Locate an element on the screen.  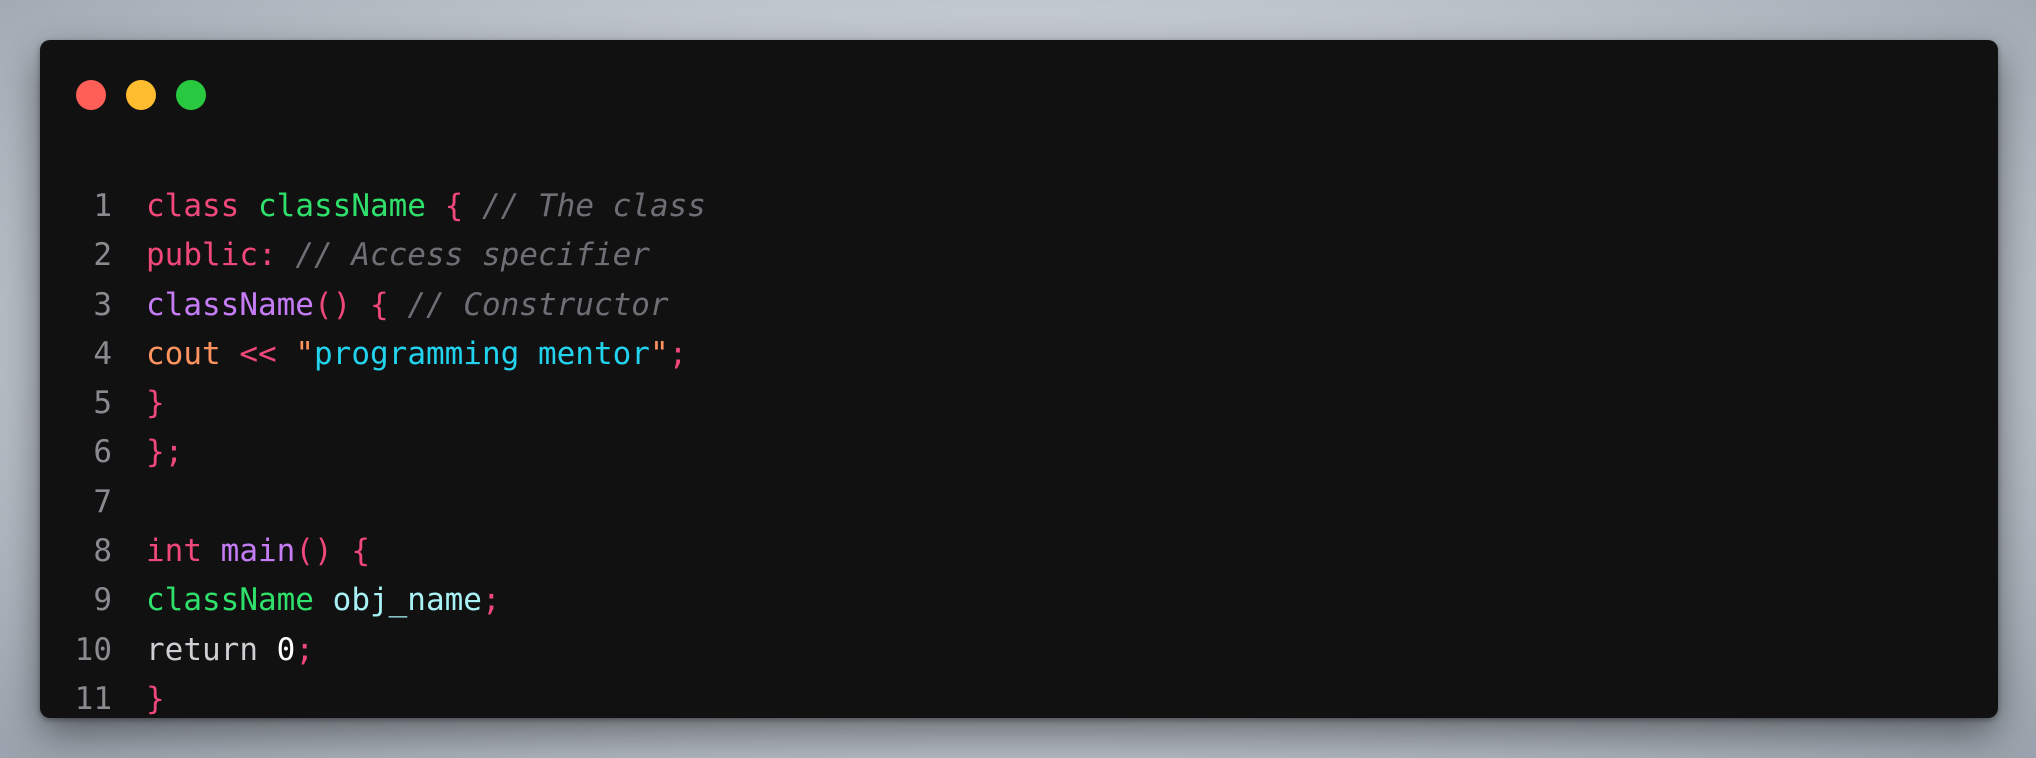
code-token: int is located at coordinates (174, 551).